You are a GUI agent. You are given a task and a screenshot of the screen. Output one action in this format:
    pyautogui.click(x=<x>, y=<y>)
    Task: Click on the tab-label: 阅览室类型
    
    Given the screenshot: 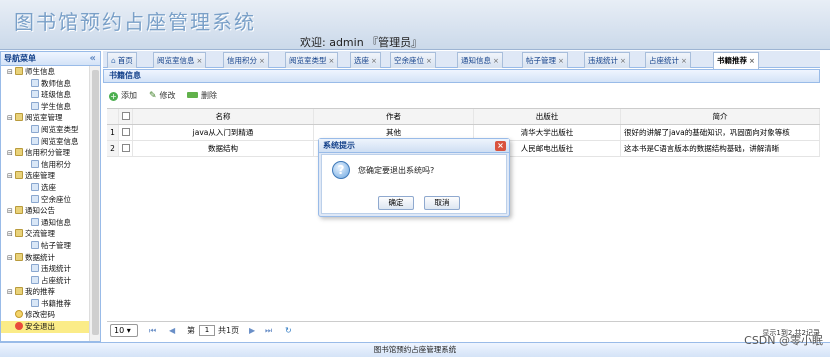 What is the action you would take?
    pyautogui.click(x=308, y=60)
    